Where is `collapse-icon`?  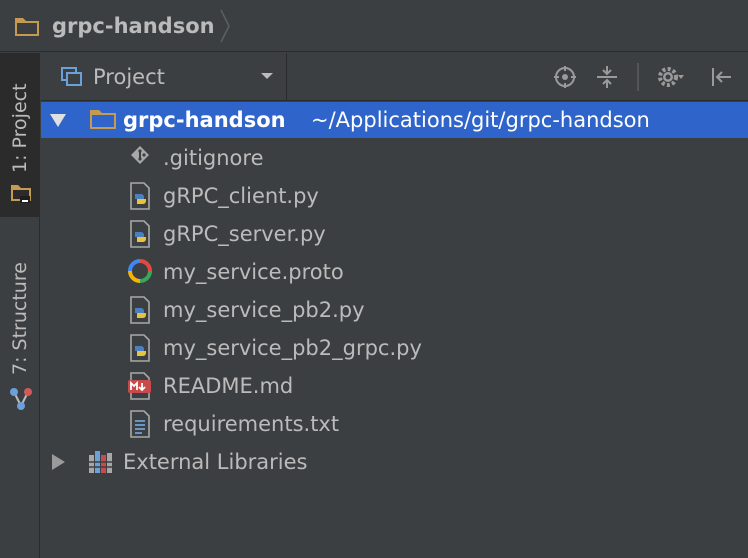
collapse-icon is located at coordinates (607, 77).